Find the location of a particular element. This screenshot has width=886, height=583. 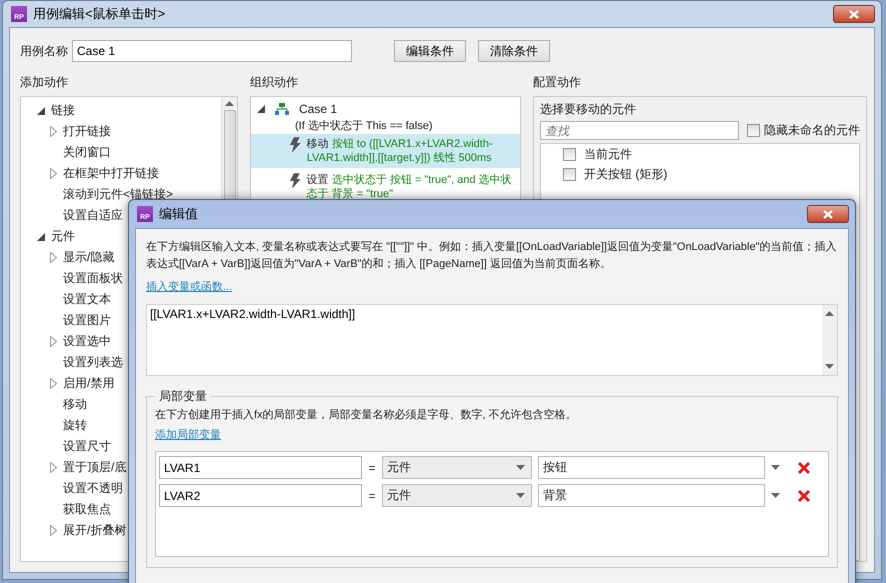

case-name-label: 用例名称 is located at coordinates (44, 51).